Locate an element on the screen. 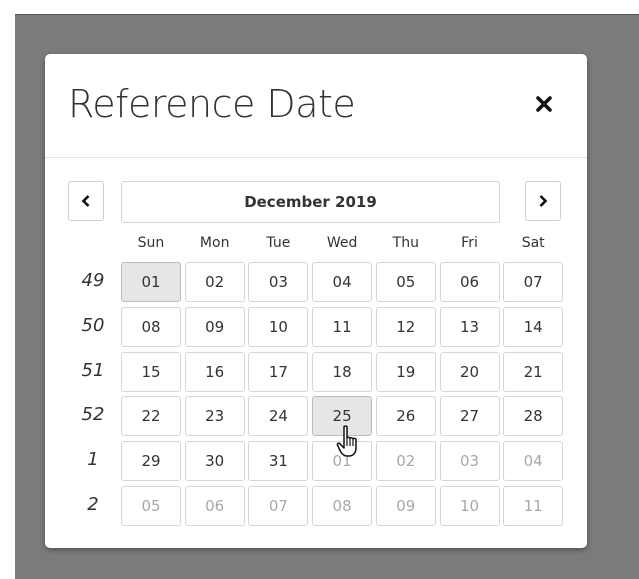 The width and height of the screenshot is (639, 579). calendar-day: 20 is located at coordinates (469, 371).